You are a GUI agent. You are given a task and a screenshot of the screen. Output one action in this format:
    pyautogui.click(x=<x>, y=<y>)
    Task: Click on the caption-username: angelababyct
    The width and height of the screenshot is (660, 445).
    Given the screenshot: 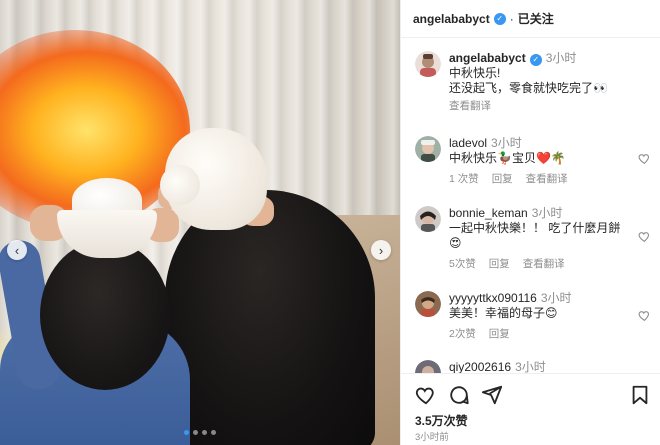 What is the action you would take?
    pyautogui.click(x=487, y=58)
    